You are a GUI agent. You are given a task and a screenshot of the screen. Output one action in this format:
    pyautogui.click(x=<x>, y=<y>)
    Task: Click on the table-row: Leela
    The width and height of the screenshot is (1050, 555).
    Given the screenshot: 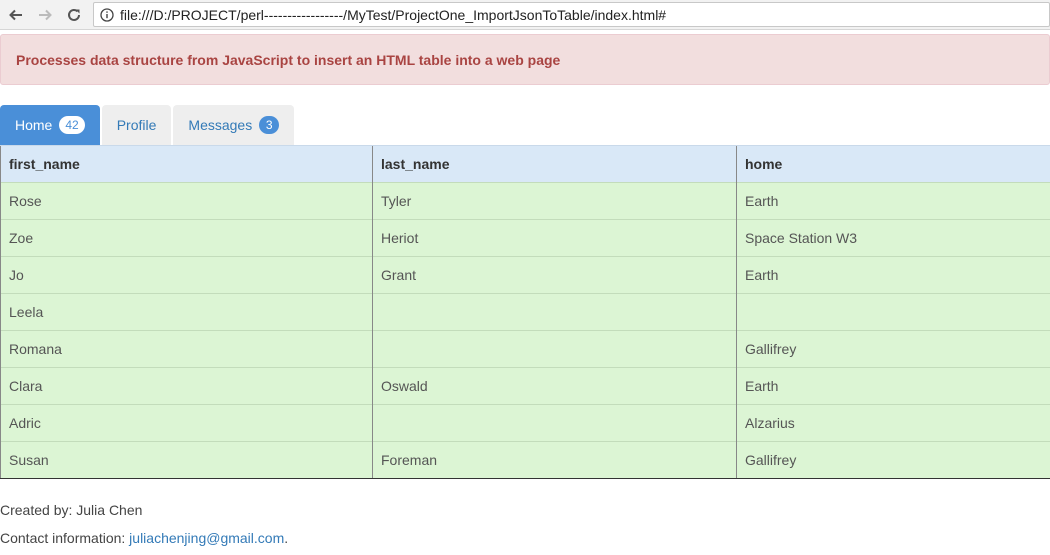 What is the action you would take?
    pyautogui.click(x=525, y=312)
    